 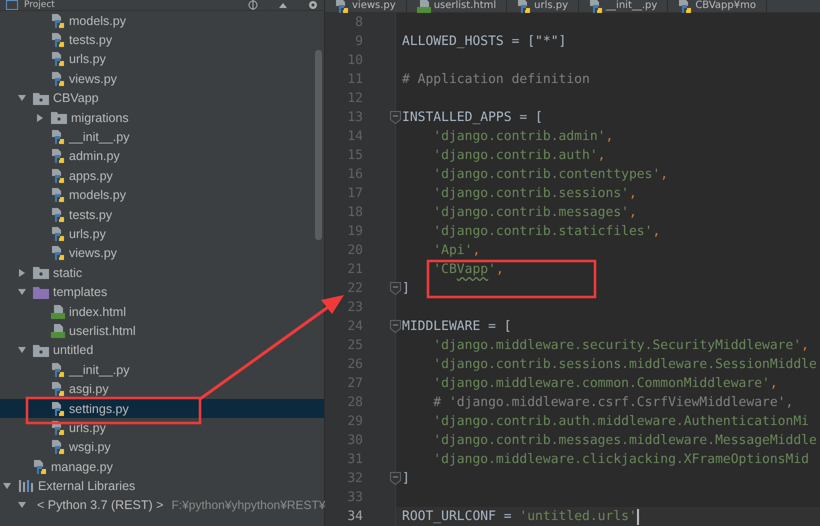 What do you see at coordinates (90, 447) in the screenshot?
I see `tree-item-label: wsgi.py` at bounding box center [90, 447].